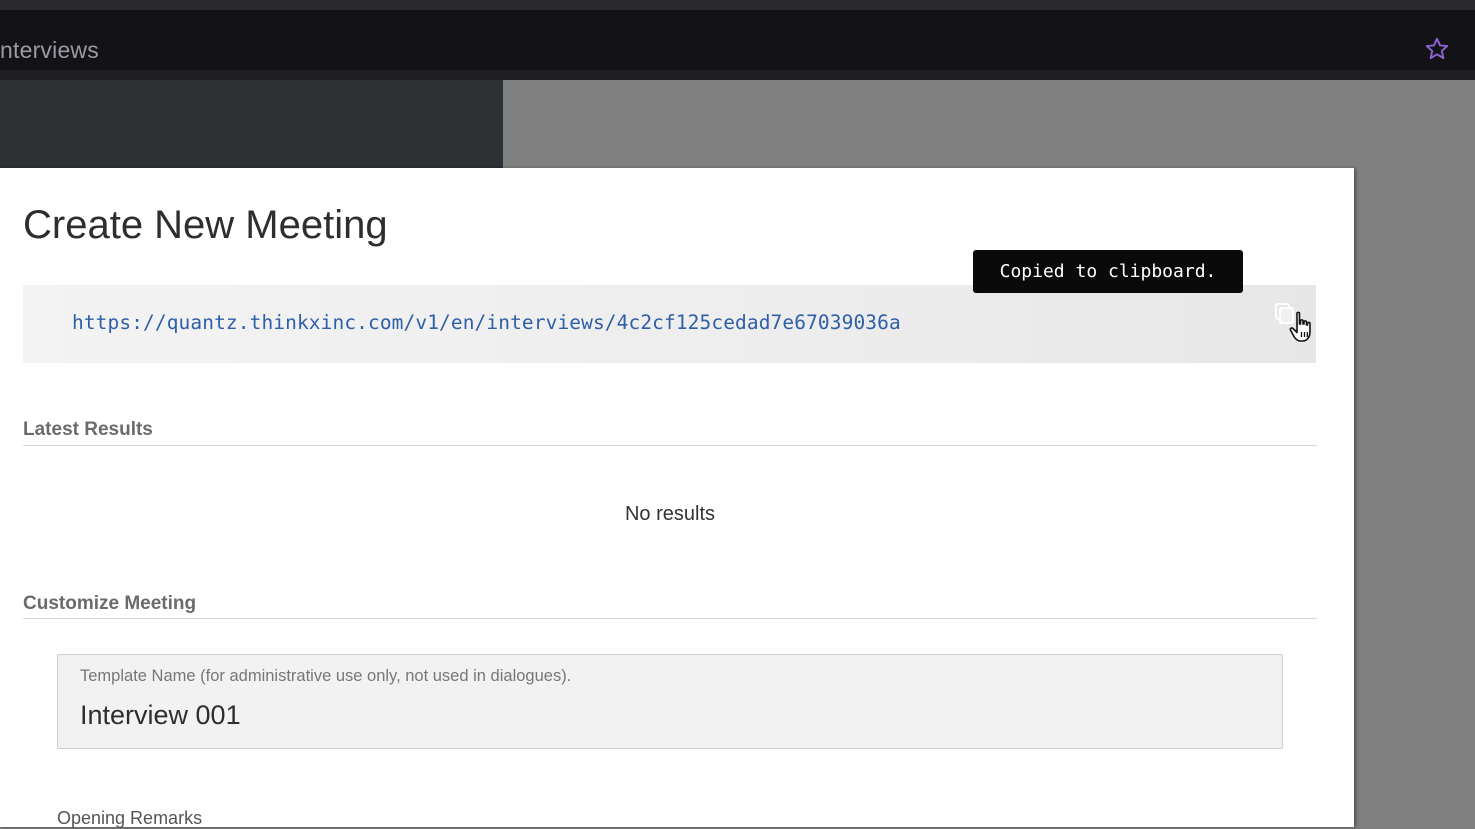 The width and height of the screenshot is (1475, 829). Describe the element at coordinates (670, 514) in the screenshot. I see `no-results-text: No results` at that location.